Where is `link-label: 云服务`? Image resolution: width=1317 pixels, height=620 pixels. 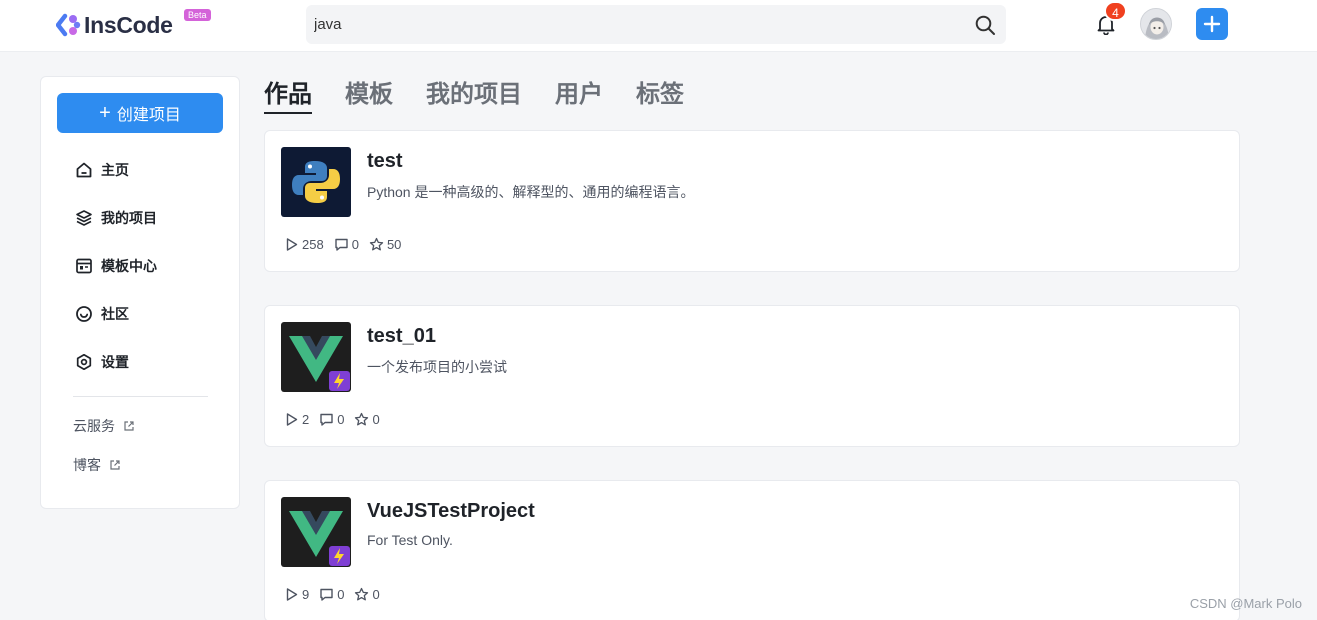 link-label: 云服务 is located at coordinates (94, 426).